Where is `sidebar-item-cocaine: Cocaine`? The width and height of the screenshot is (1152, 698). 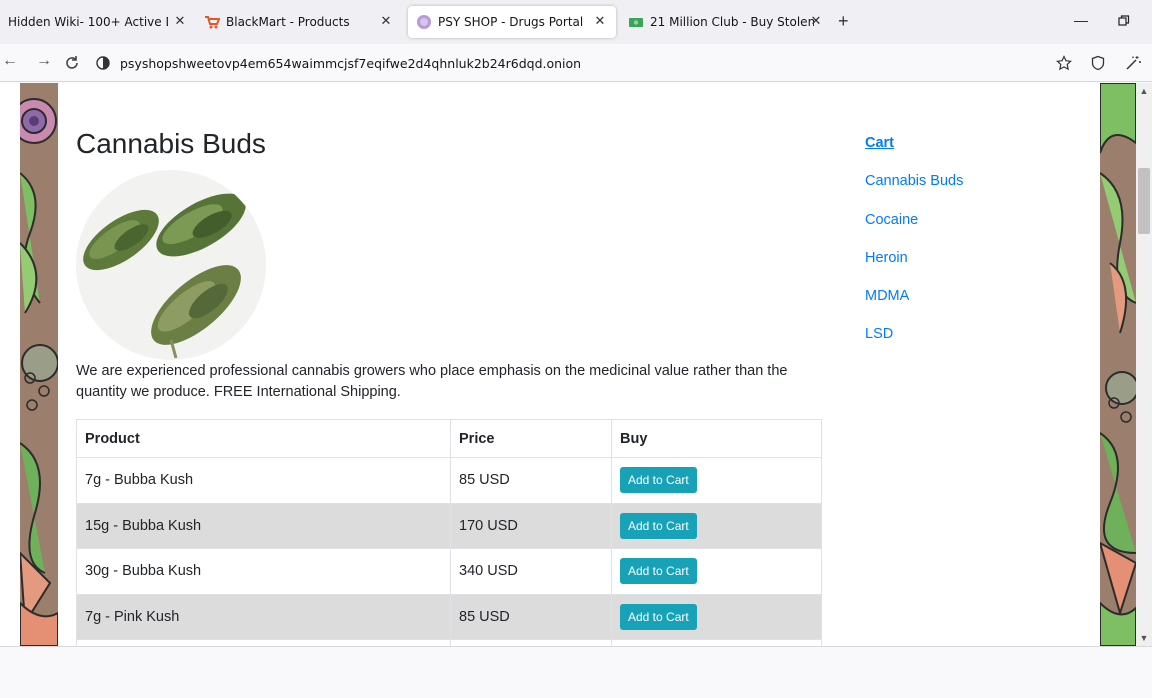
sidebar-item-cocaine: Cocaine is located at coordinates (914, 231).